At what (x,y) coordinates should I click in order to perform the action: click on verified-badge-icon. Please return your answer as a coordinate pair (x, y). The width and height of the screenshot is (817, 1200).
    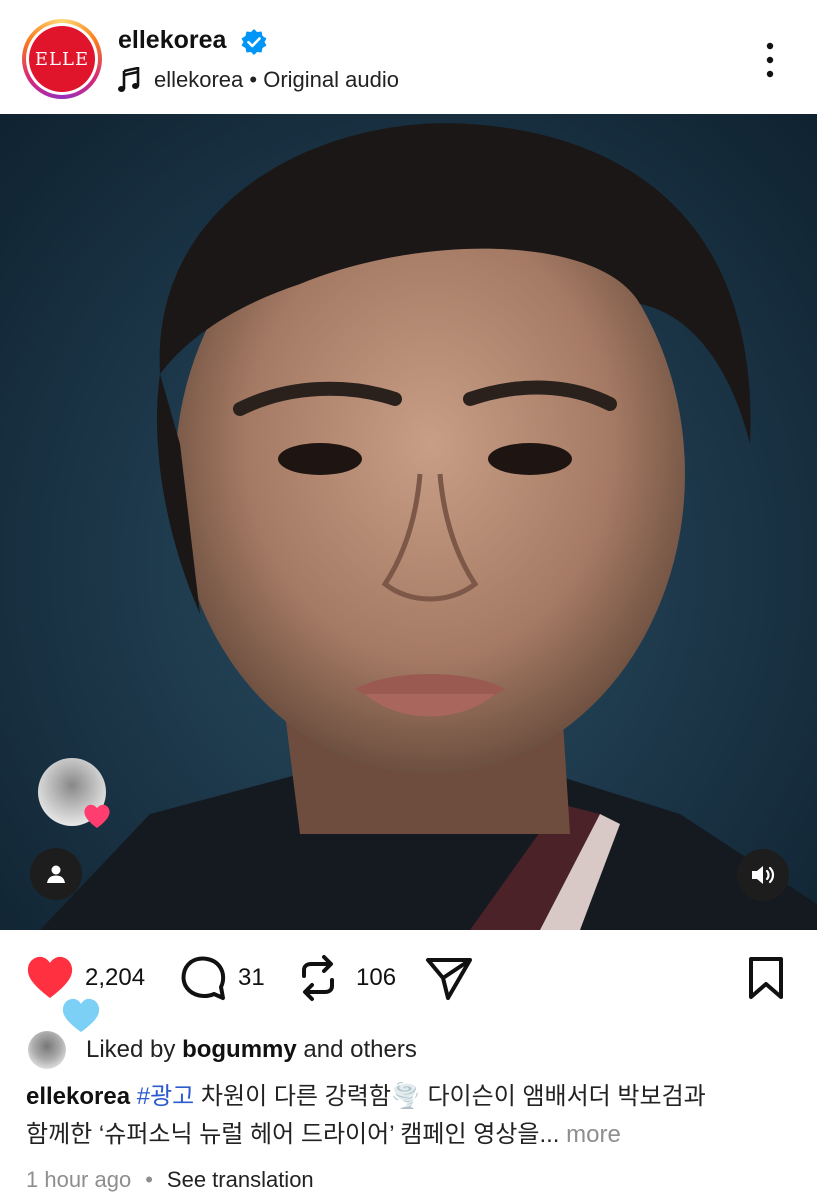
    Looking at the image, I should click on (254, 42).